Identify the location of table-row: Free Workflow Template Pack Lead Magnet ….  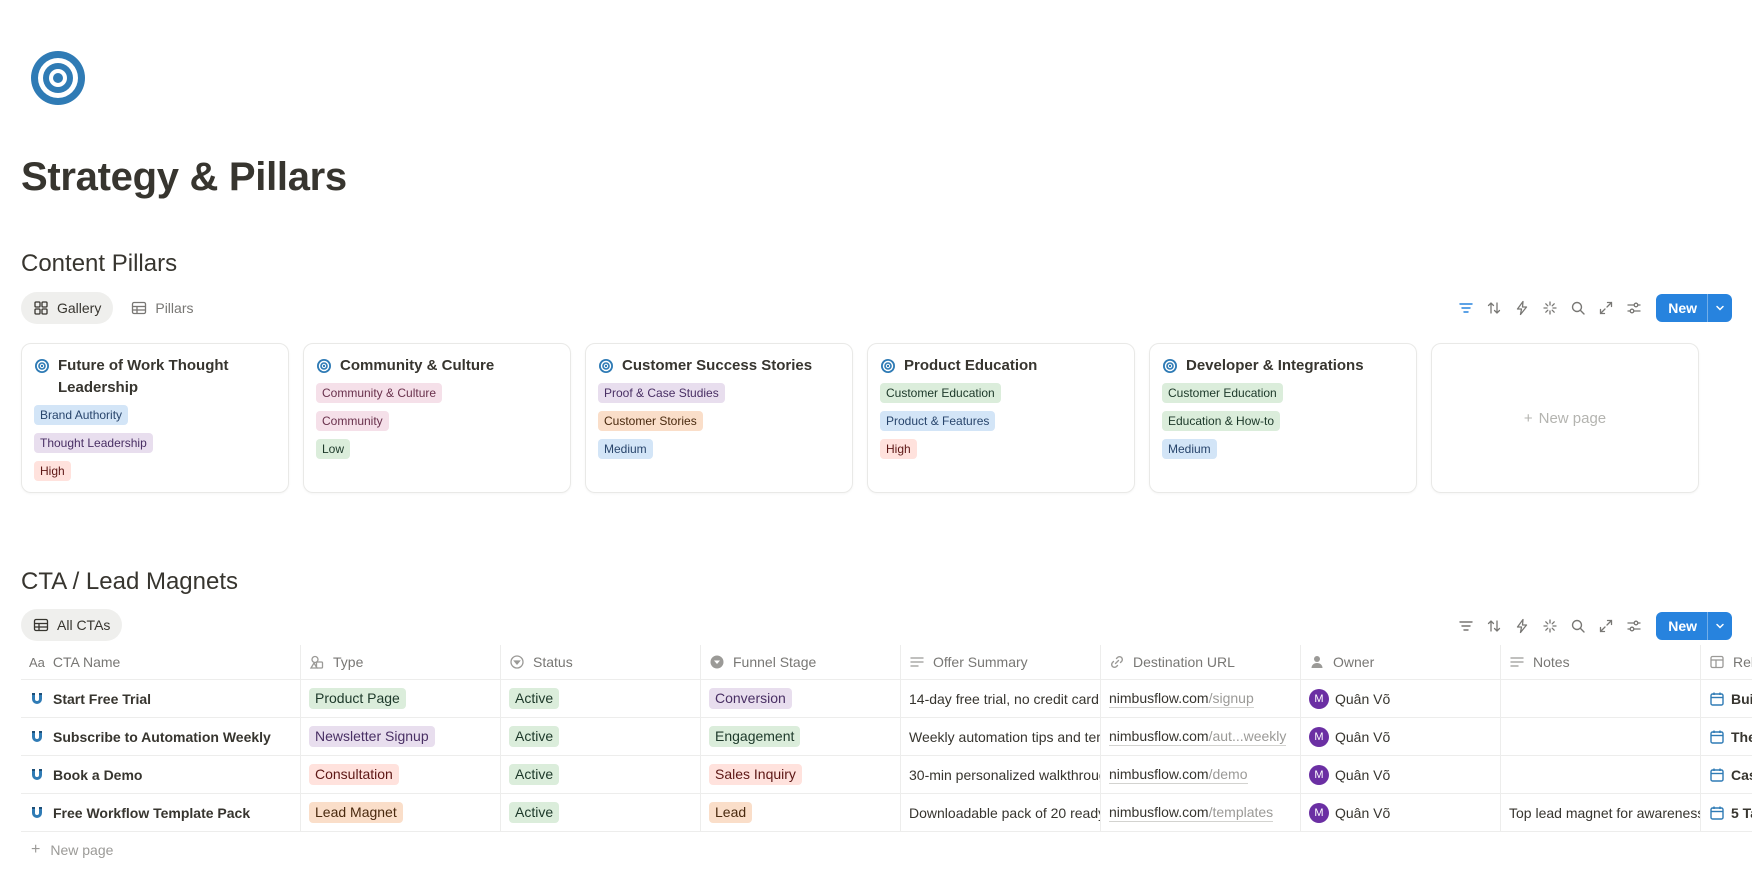
(886, 813).